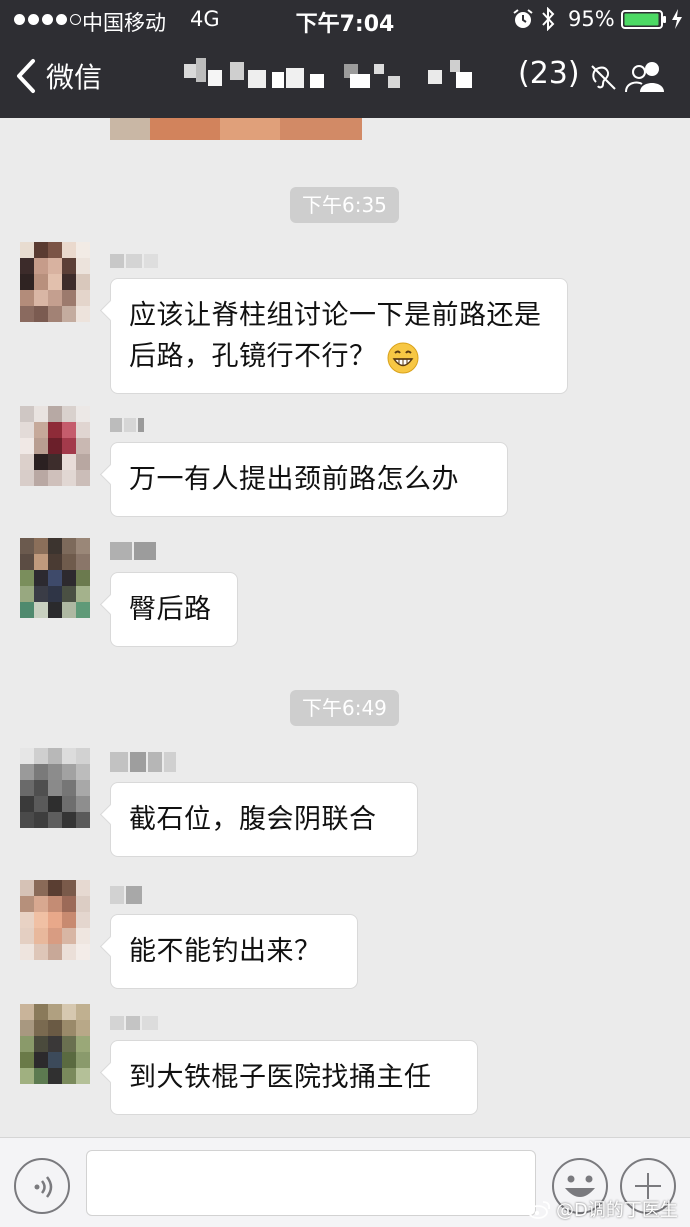  What do you see at coordinates (170, 609) in the screenshot?
I see `message-text: 臀后路` at bounding box center [170, 609].